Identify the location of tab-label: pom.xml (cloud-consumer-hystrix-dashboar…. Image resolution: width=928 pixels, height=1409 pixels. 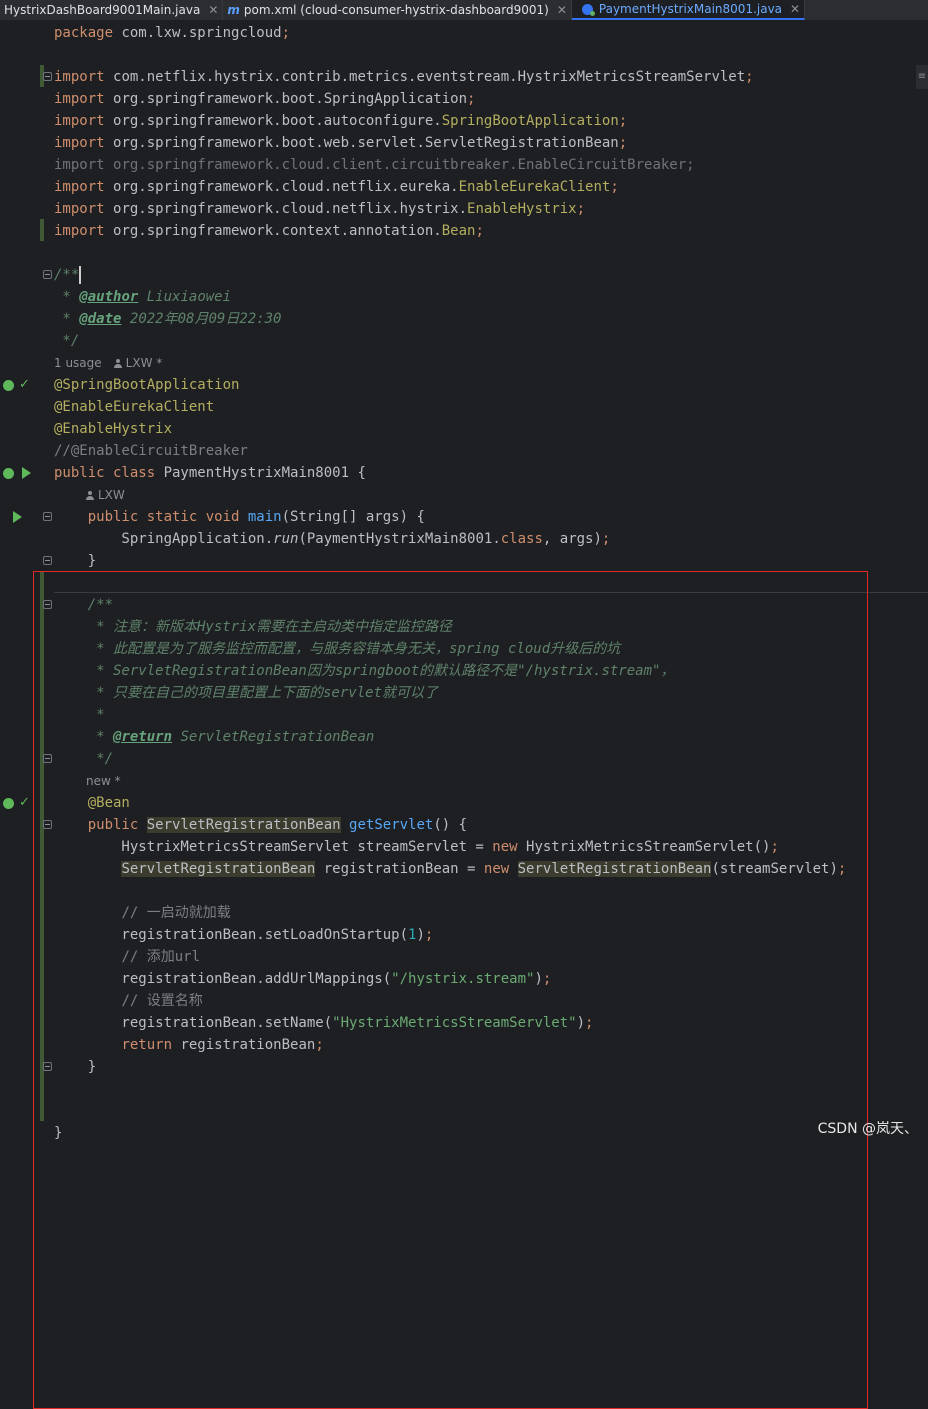
(396, 10).